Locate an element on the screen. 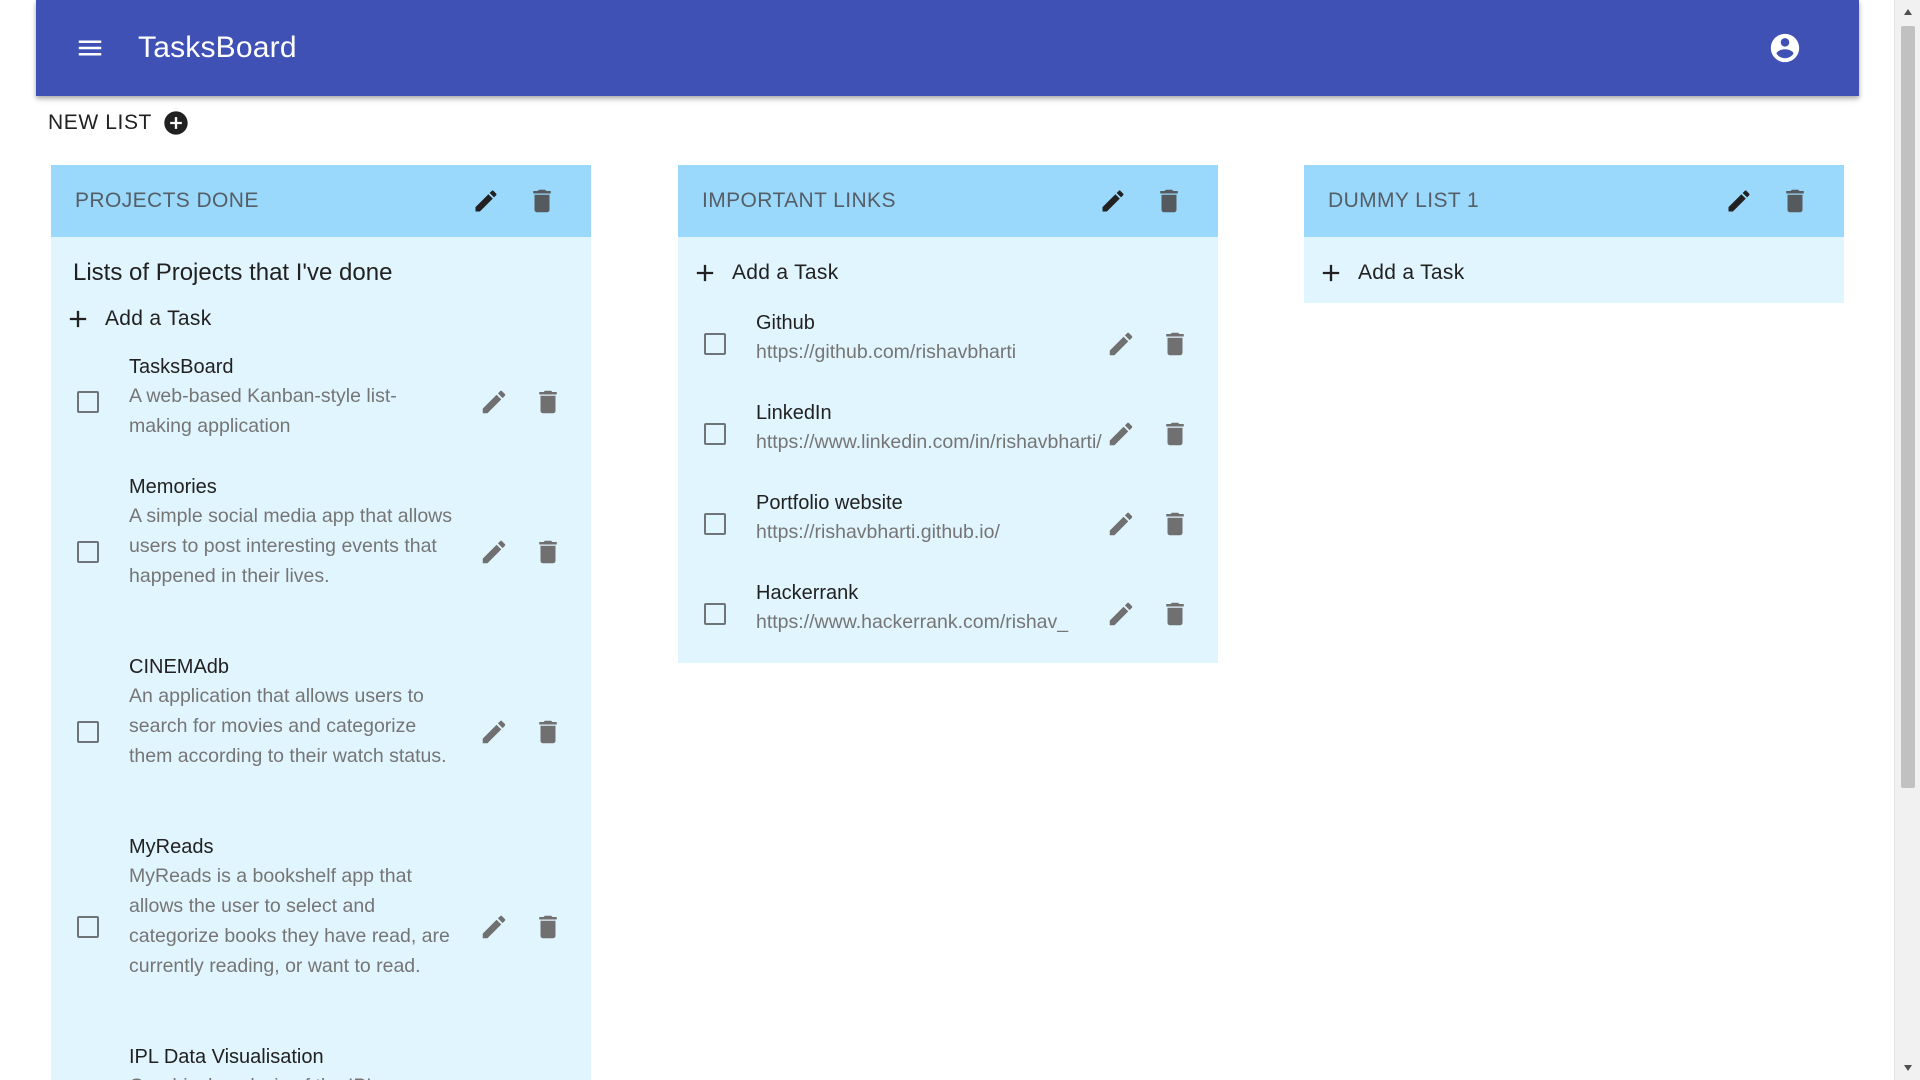 This screenshot has width=1920, height=1080. task-title: TasksBoard is located at coordinates (181, 367).